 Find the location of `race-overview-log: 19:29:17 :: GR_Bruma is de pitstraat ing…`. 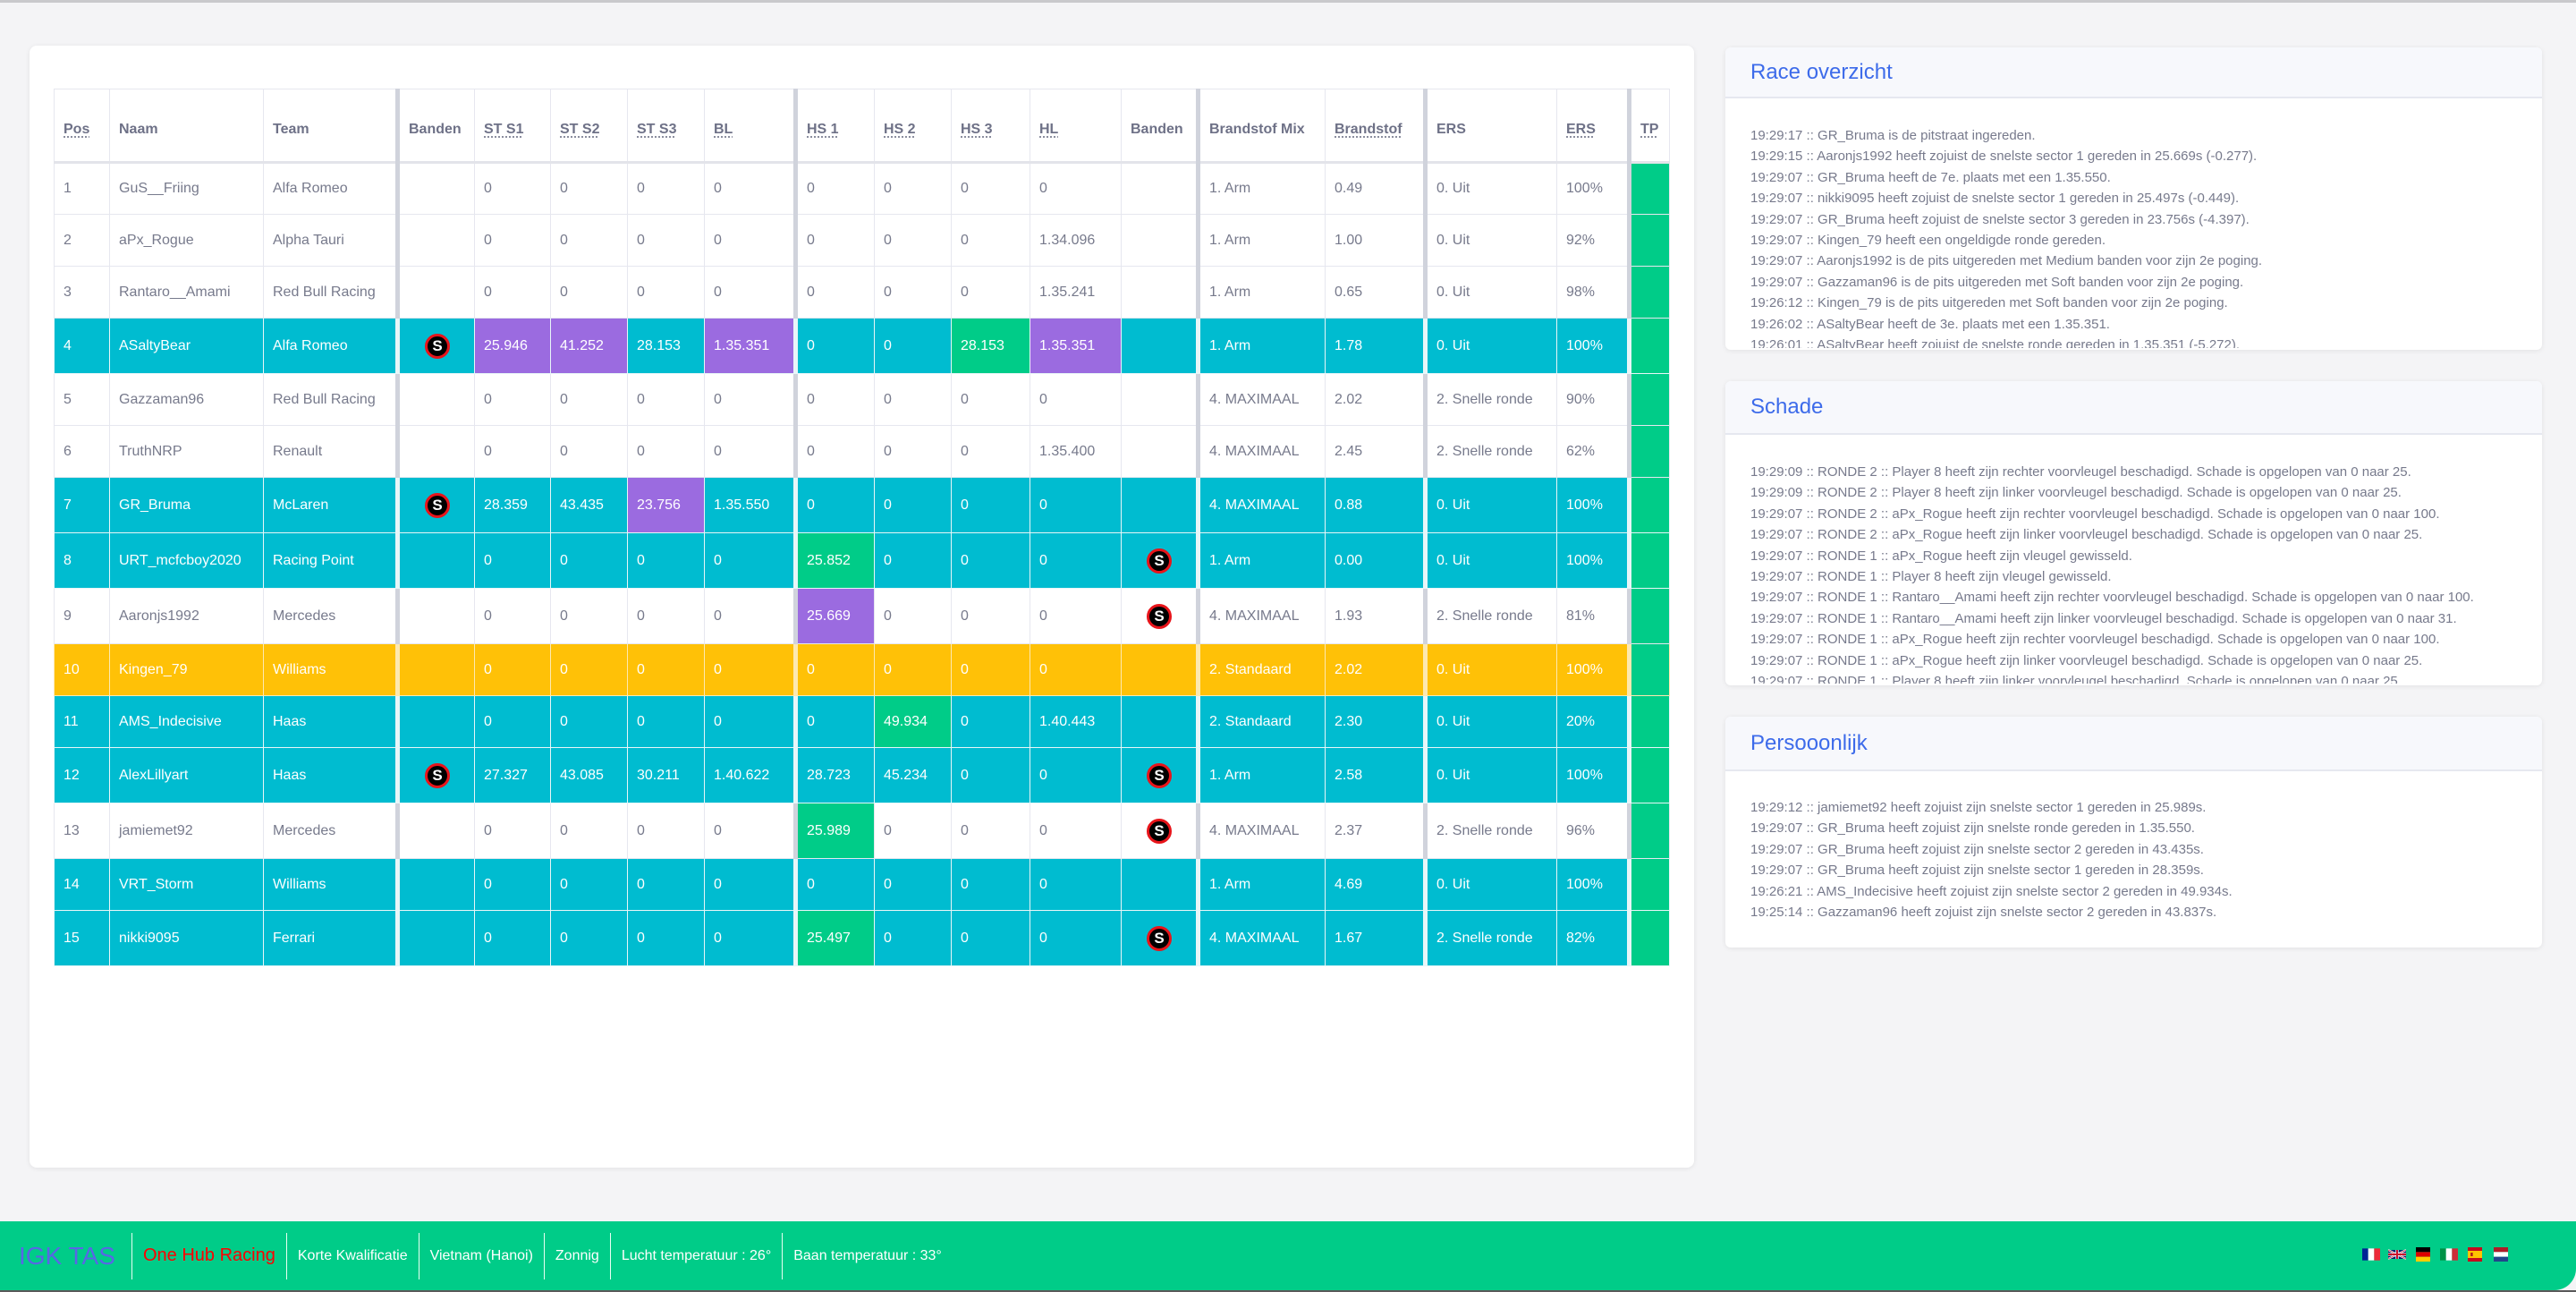

race-overview-log: 19:29:17 :: GR_Bruma is de pitstraat ing… is located at coordinates (2133, 223).